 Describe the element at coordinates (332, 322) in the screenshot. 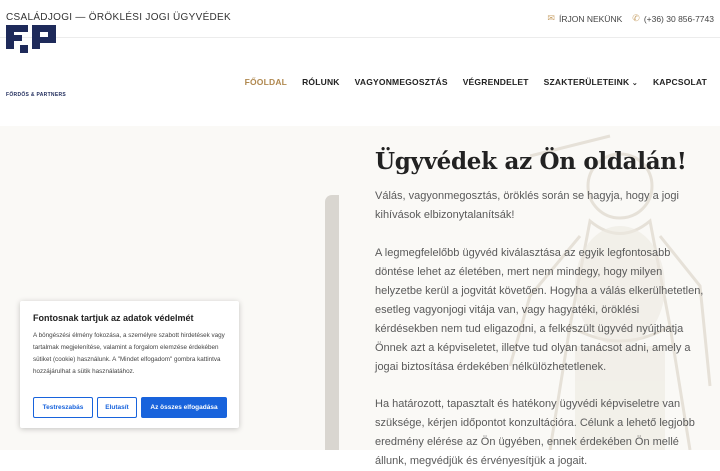

I see `image-panel-edge` at that location.